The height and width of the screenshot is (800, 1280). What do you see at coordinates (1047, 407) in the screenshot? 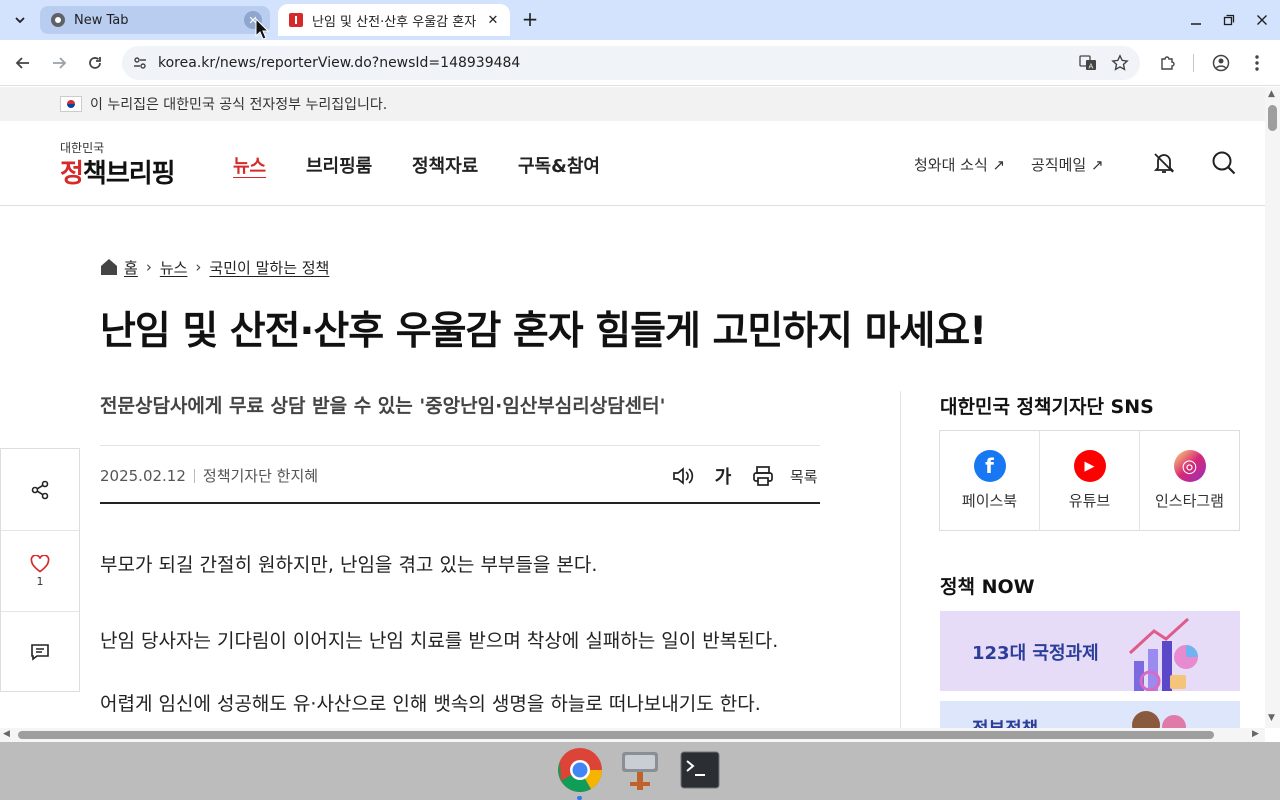
I see `sns-section-title: 대한민국 정책기자단 SNS` at bounding box center [1047, 407].